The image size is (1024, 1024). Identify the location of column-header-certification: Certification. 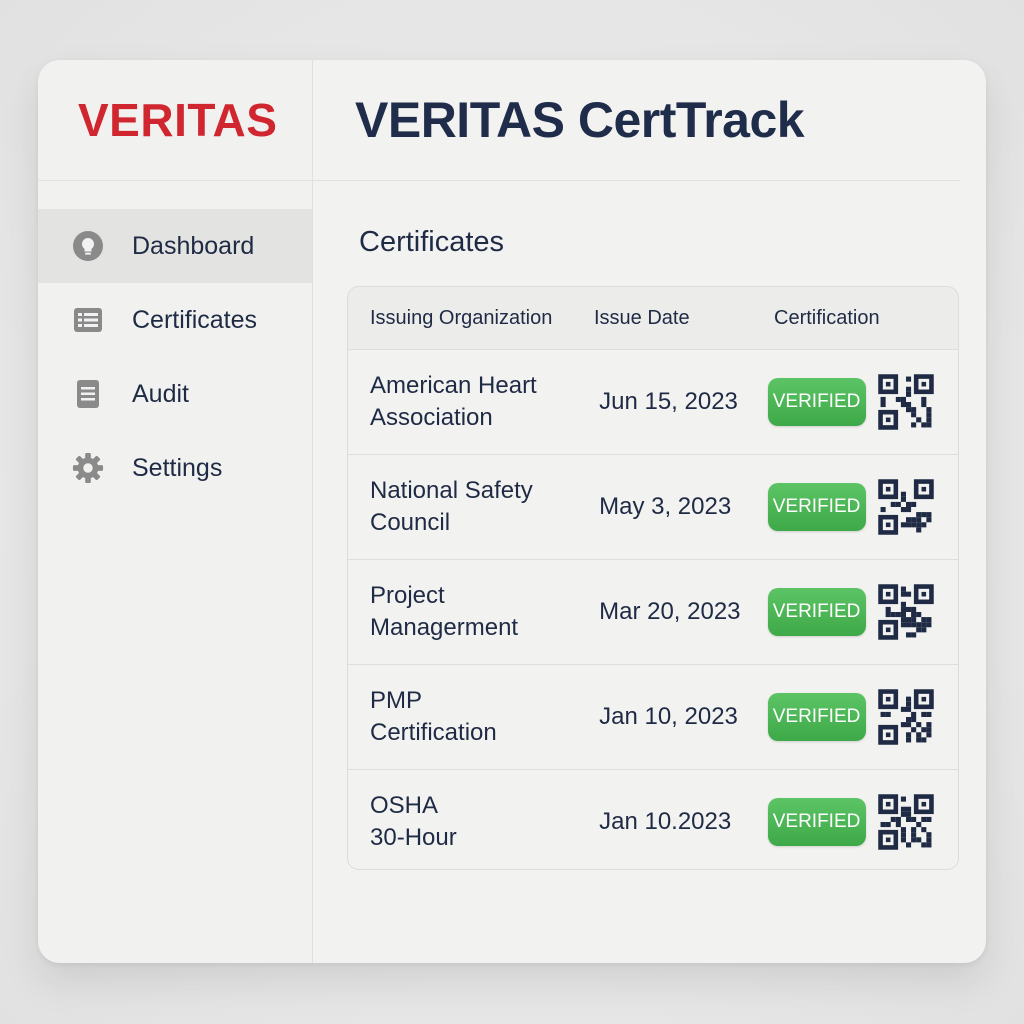
(855, 318).